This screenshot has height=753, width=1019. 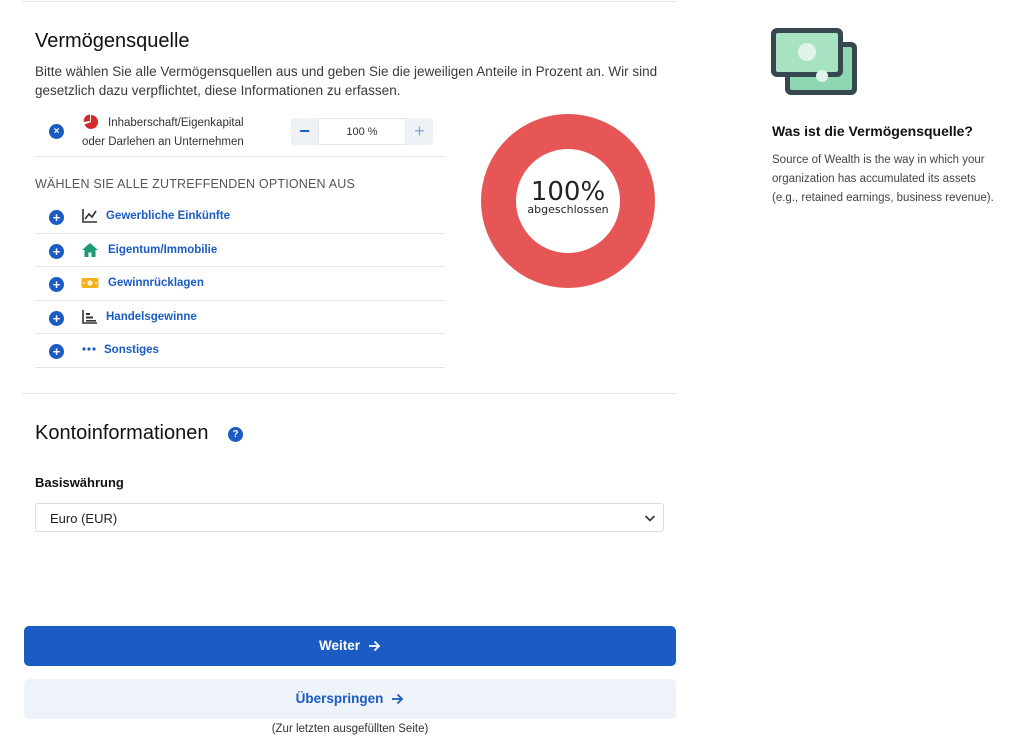 What do you see at coordinates (163, 249) in the screenshot?
I see `option-label: Eigentum/Immobilie` at bounding box center [163, 249].